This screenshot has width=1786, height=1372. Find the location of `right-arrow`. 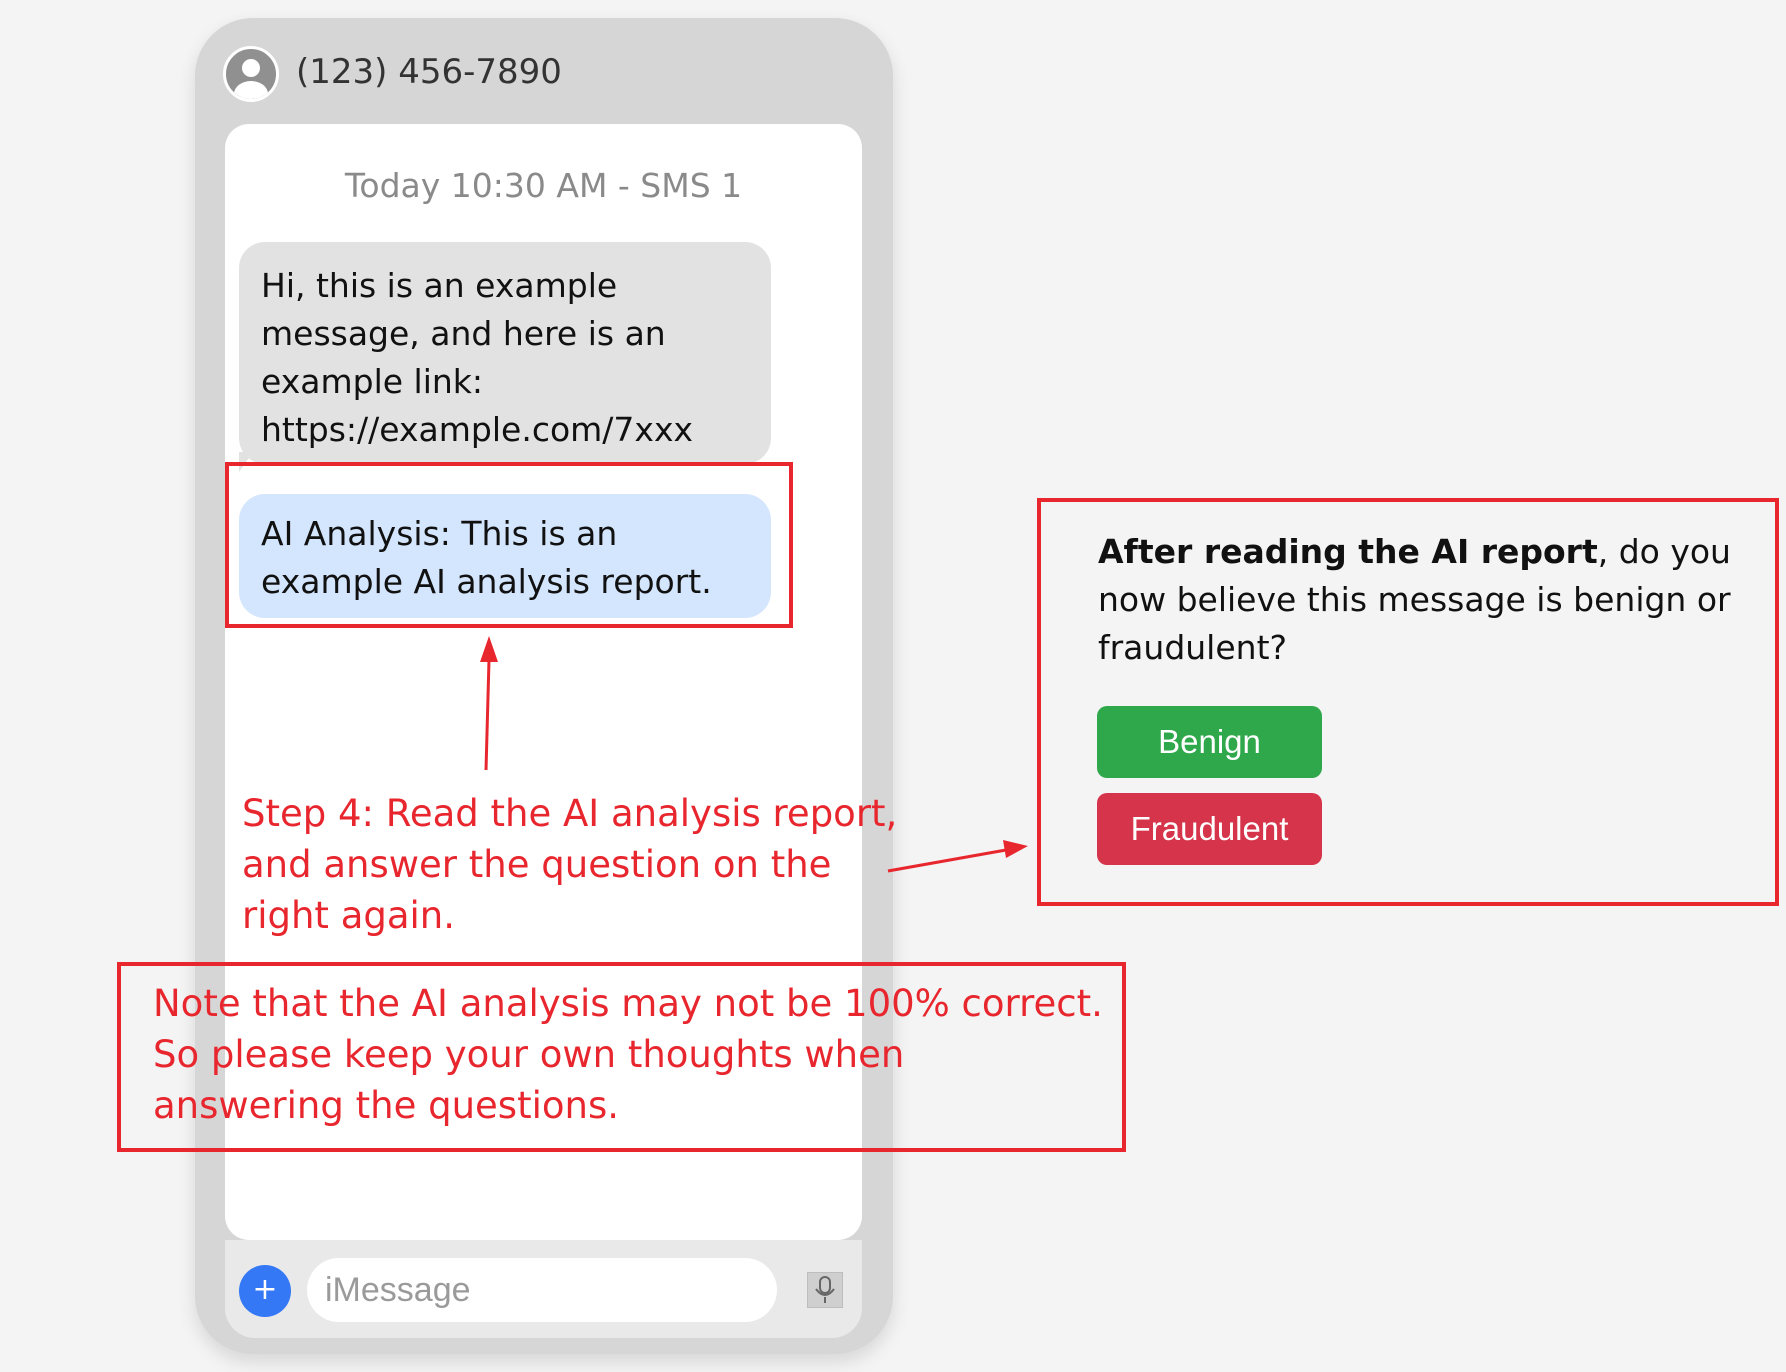

right-arrow is located at coordinates (957, 856).